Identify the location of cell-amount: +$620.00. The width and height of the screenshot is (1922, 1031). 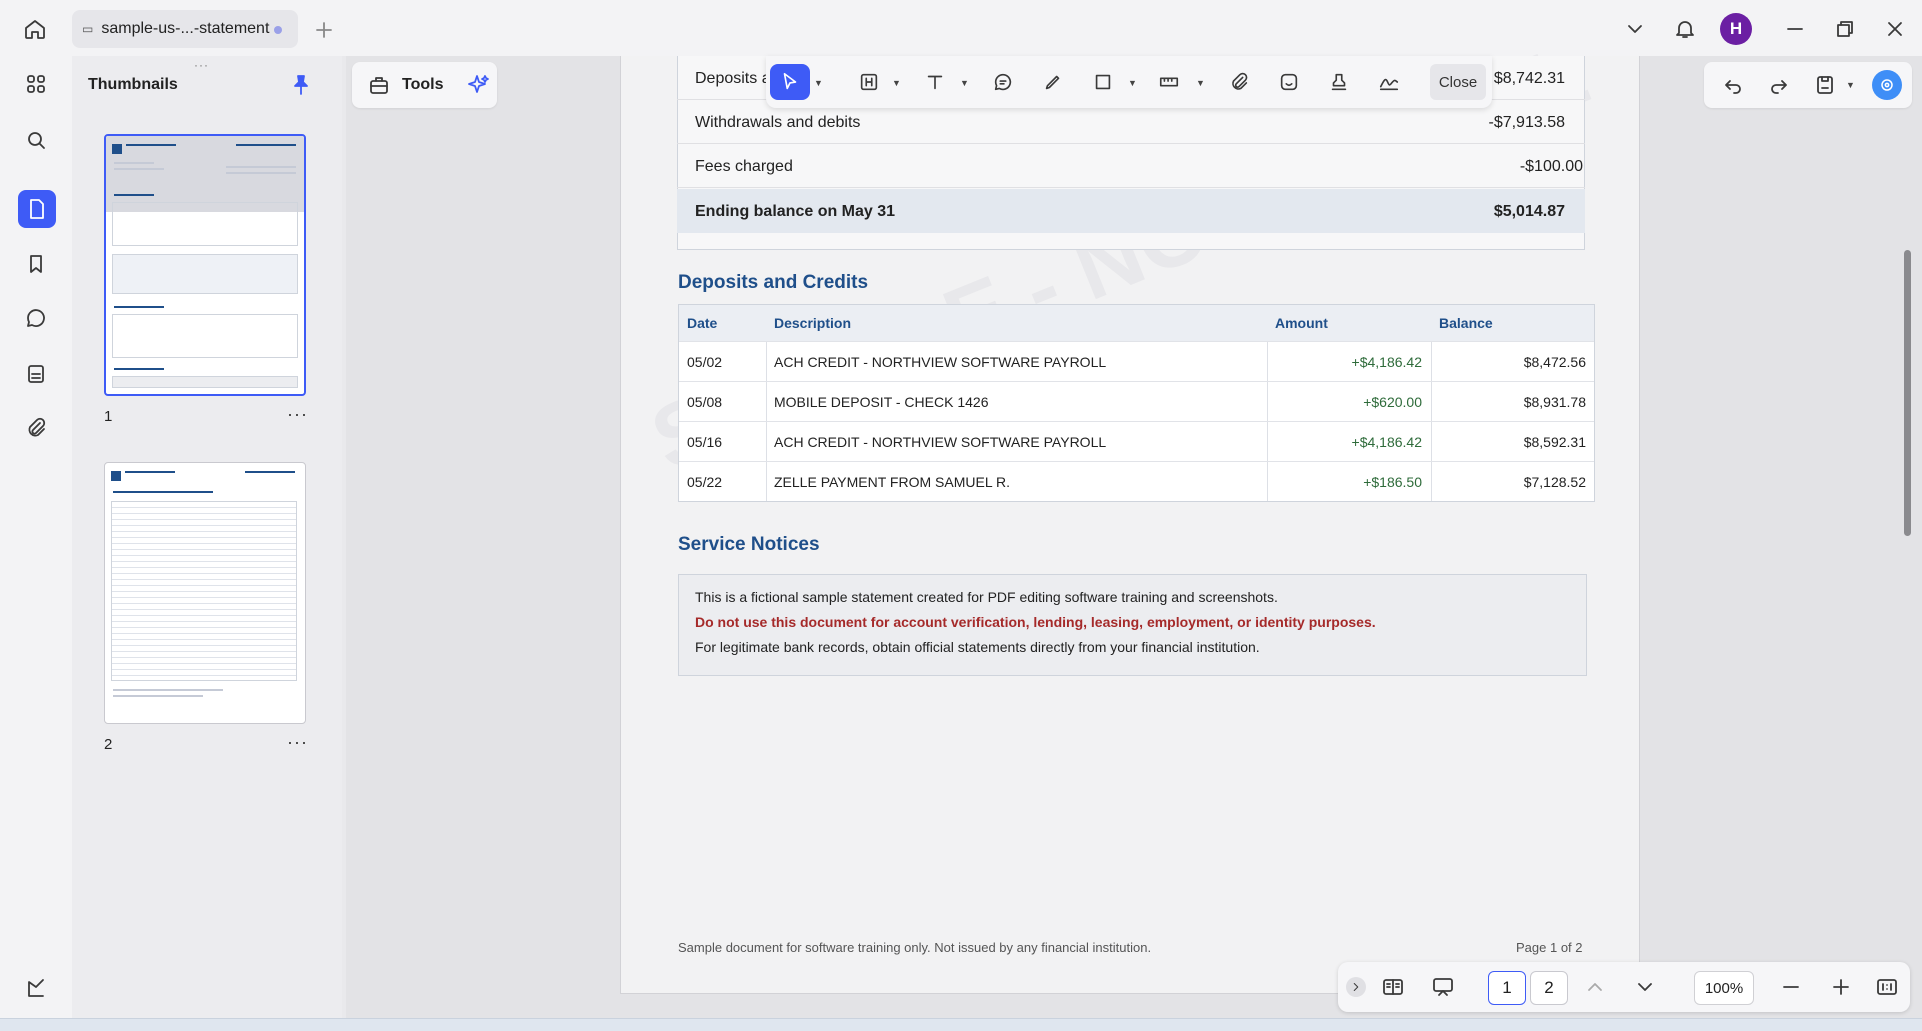
(1392, 402).